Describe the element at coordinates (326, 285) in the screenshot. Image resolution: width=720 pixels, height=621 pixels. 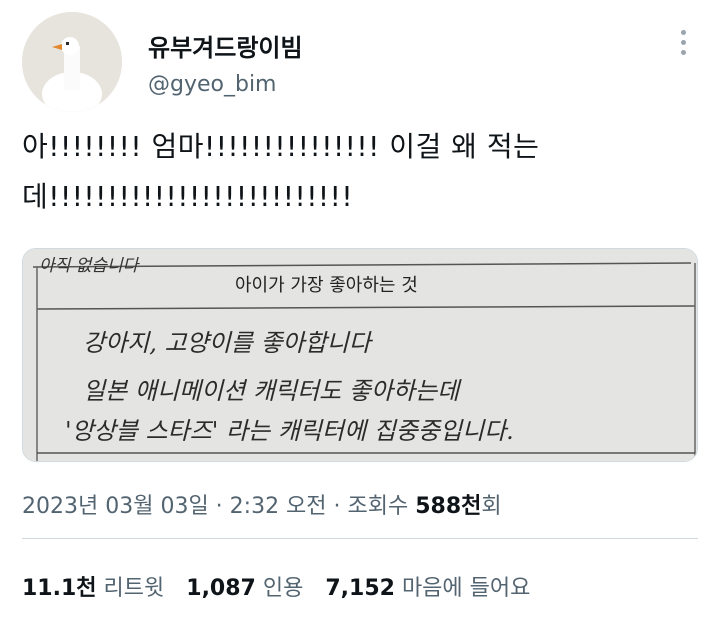
I see `media-form-header: 아이가 가장 좋아하는 것` at that location.